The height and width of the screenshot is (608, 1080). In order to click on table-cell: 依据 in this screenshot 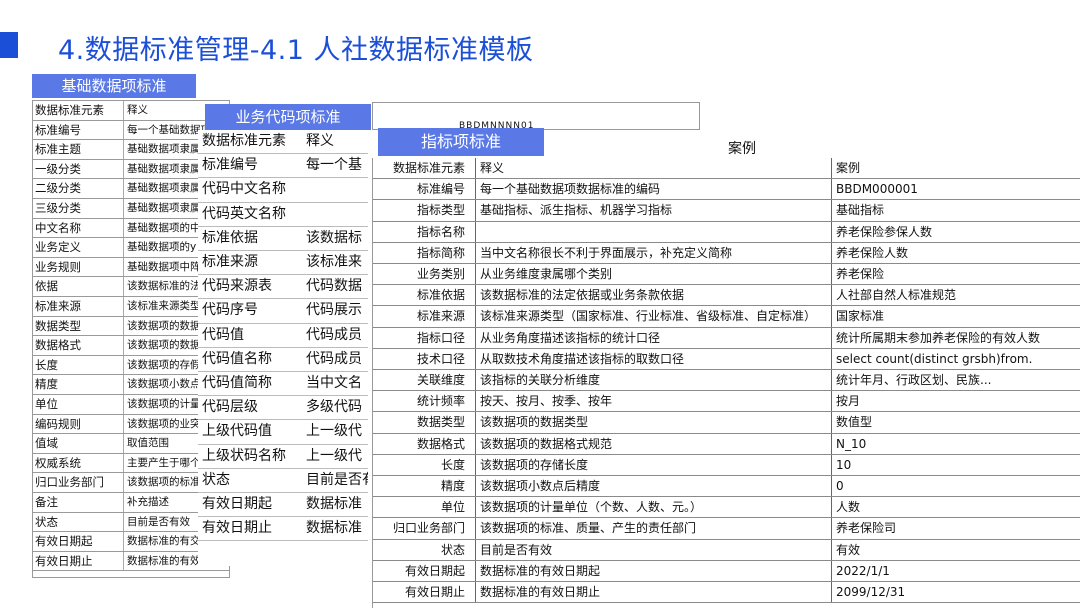, I will do `click(46, 286)`.